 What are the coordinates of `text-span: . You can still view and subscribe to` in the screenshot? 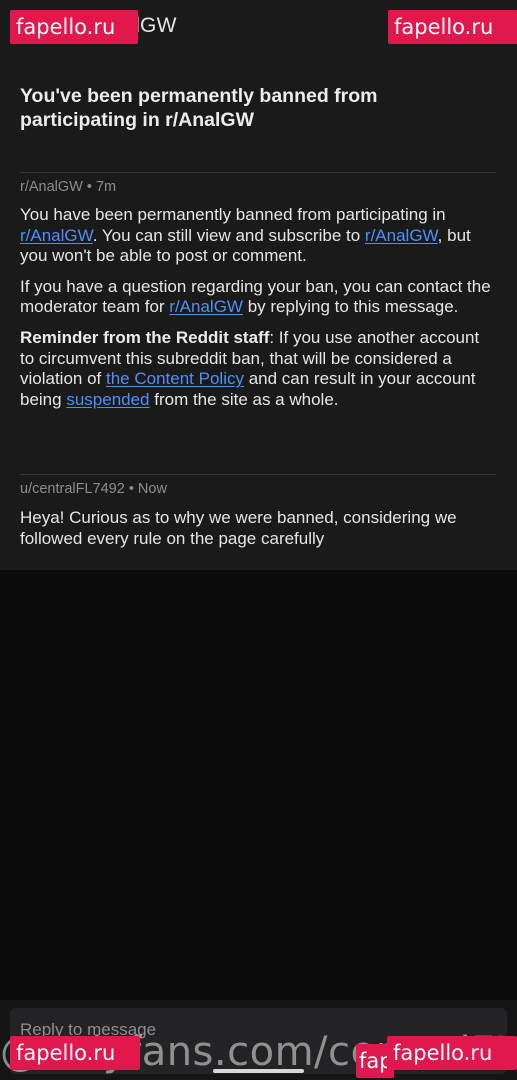 It's located at (228, 235).